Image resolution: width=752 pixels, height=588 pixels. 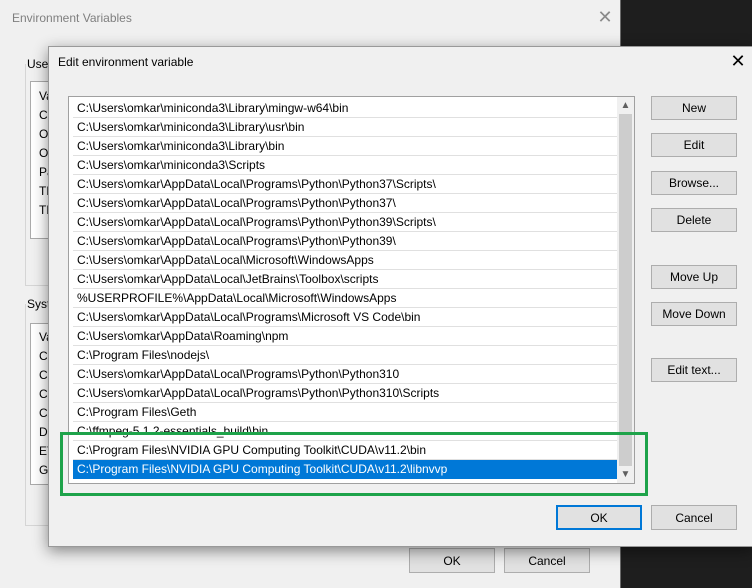 I want to click on window-title: Environment Variables, so click(x=72, y=18).